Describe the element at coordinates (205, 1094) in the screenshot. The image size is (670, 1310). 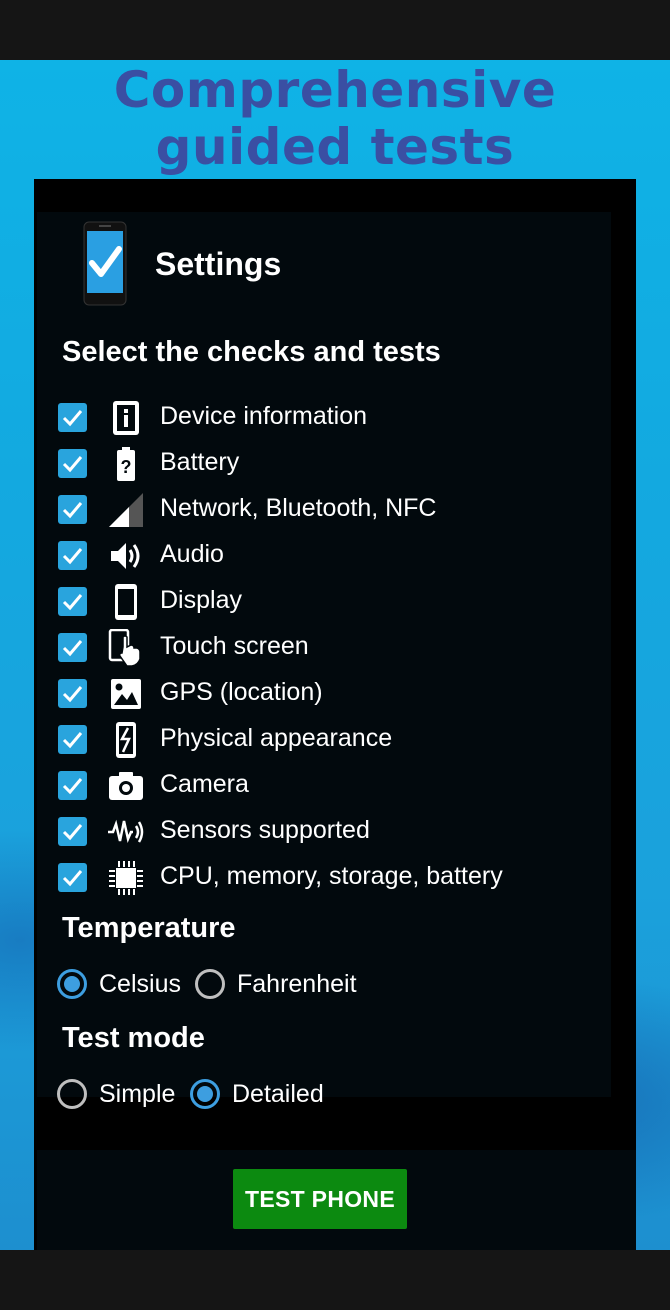
I see `radio-detailed` at that location.